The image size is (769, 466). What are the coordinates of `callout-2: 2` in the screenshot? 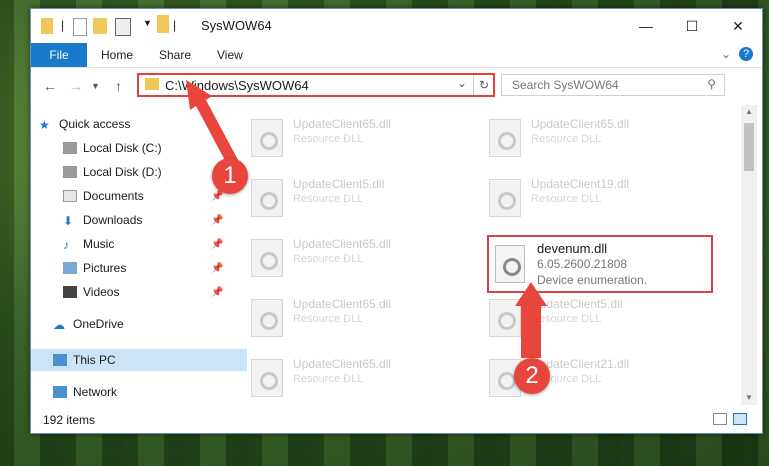 It's located at (532, 376).